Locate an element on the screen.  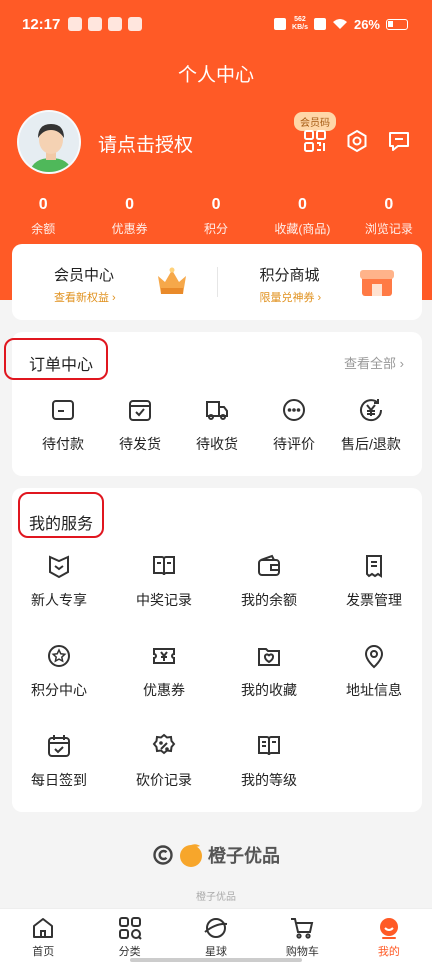
highlight-my-services is located at coordinates (61, 515).